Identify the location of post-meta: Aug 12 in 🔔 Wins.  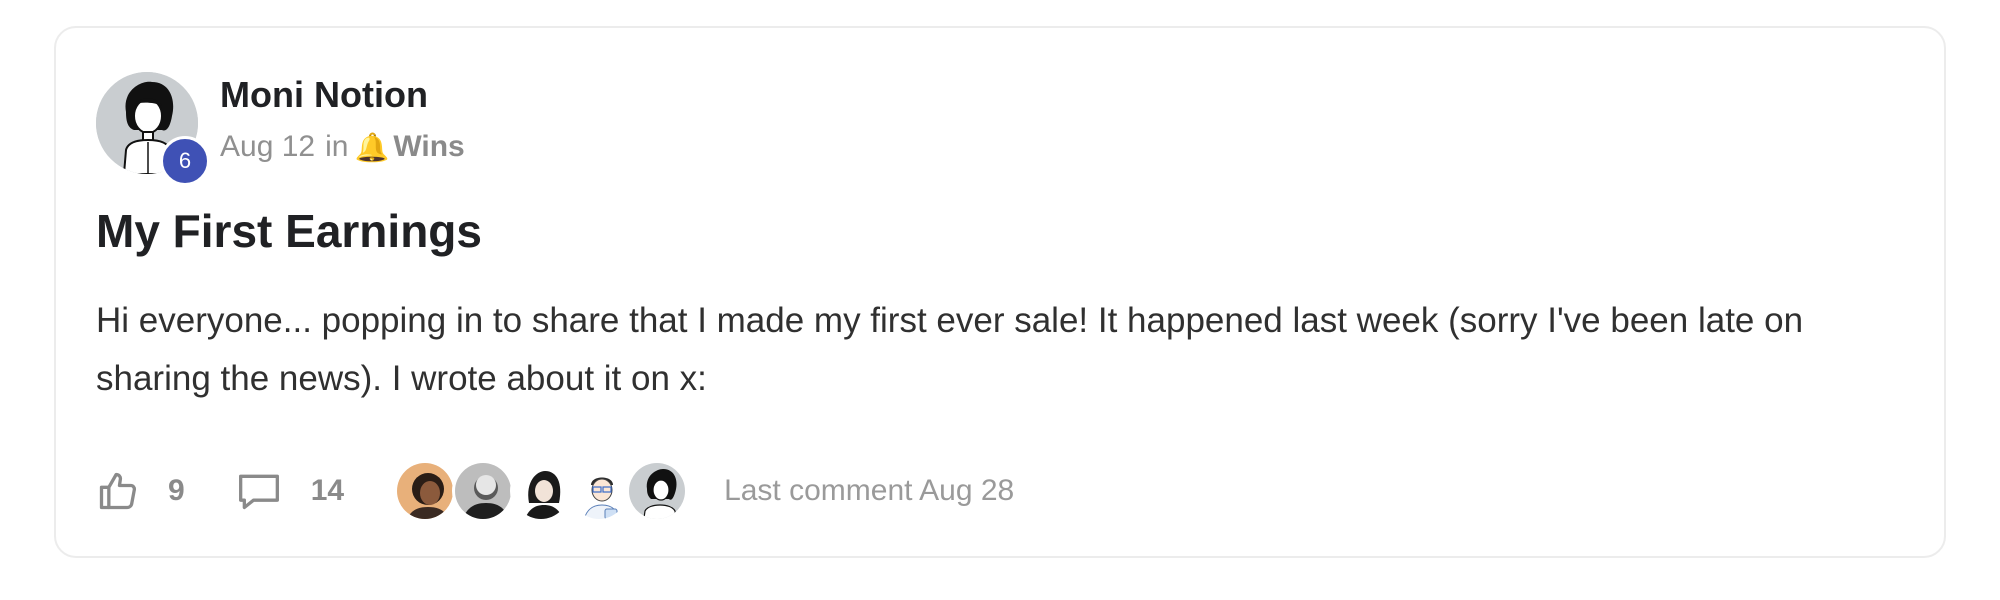
(342, 147).